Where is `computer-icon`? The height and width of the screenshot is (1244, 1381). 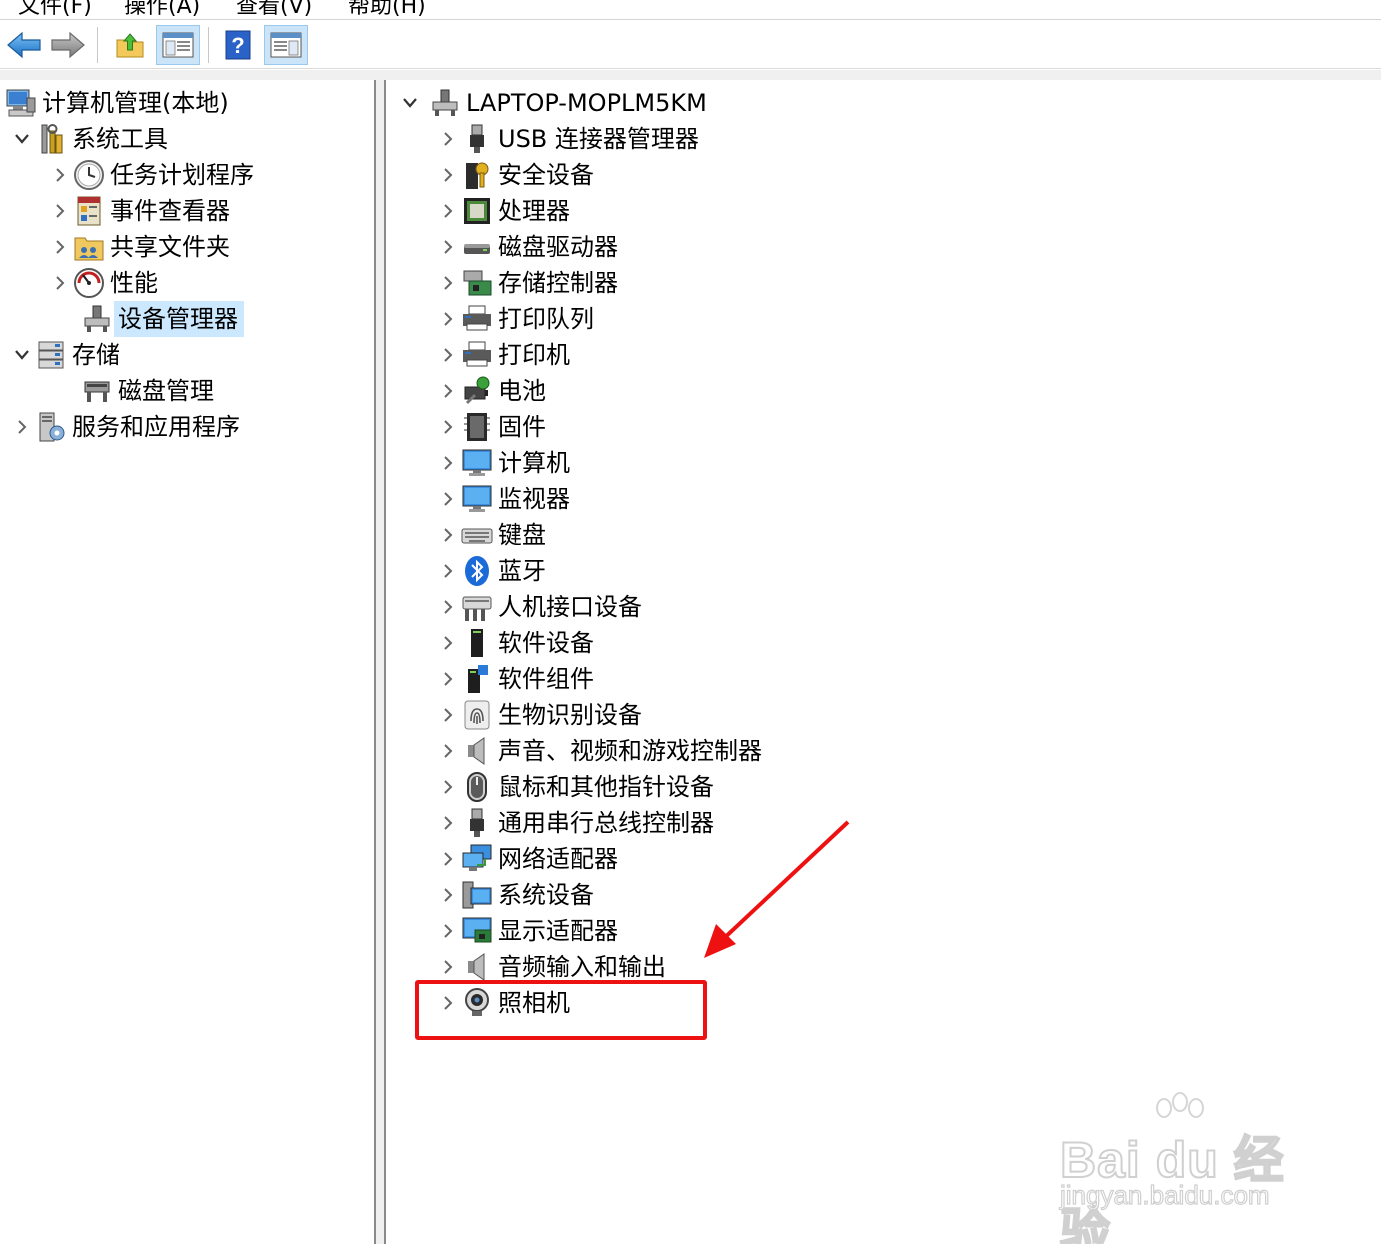
computer-icon is located at coordinates (477, 463).